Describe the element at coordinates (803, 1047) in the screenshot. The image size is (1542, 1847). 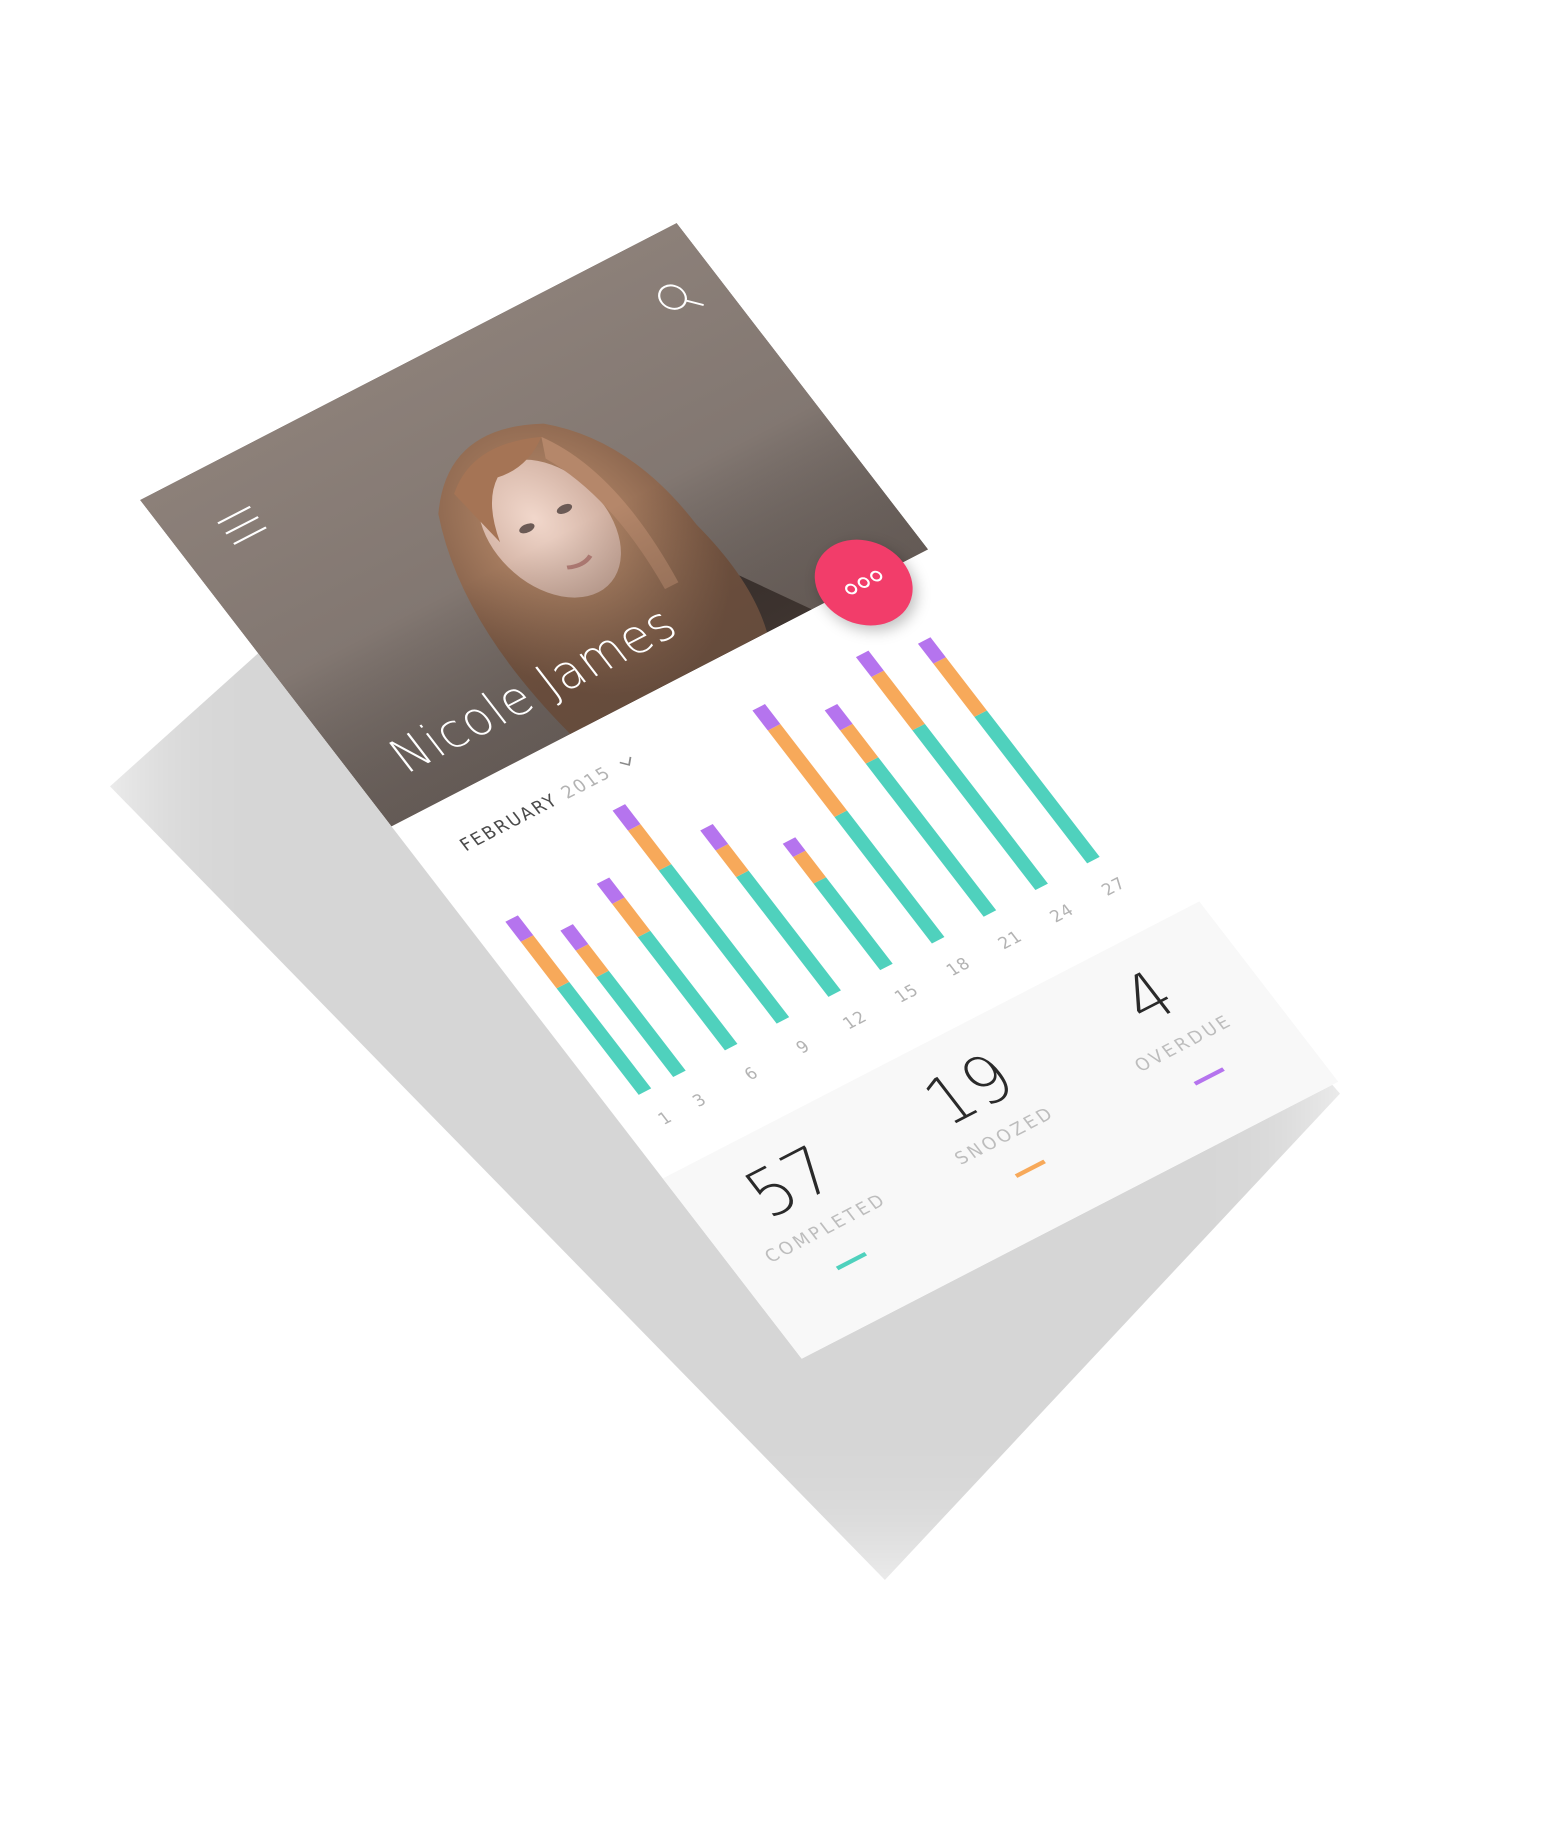
I see `x-tick-label: 9` at that location.